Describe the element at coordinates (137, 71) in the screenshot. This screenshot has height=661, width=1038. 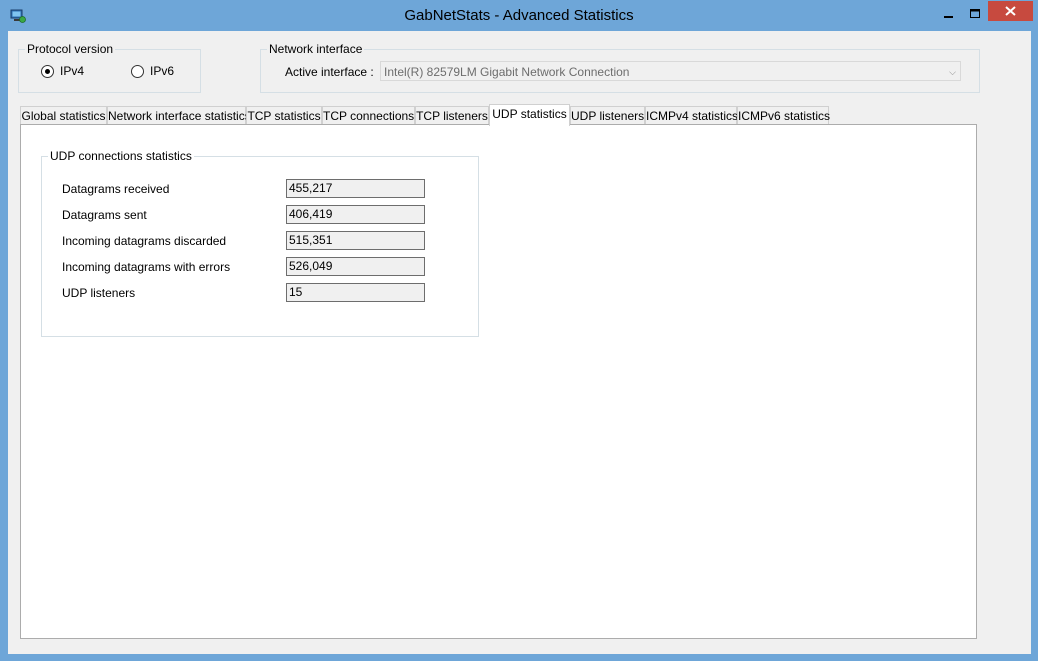
I see `ipv6-radio-circle` at that location.